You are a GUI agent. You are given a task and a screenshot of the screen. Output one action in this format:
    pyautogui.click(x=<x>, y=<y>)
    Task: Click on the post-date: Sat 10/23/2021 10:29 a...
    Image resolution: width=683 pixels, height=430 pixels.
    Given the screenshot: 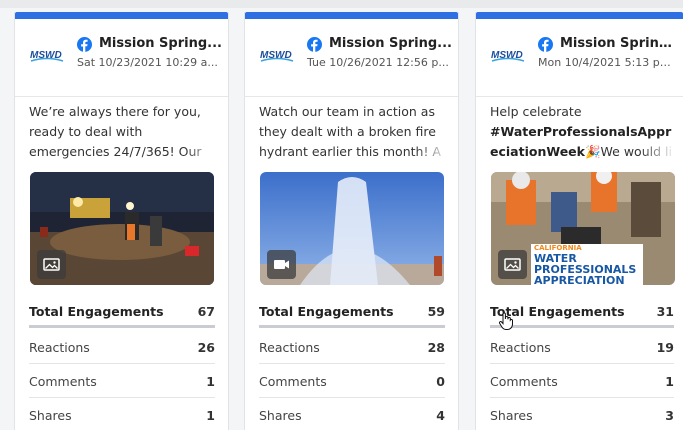 What is the action you would take?
    pyautogui.click(x=147, y=62)
    